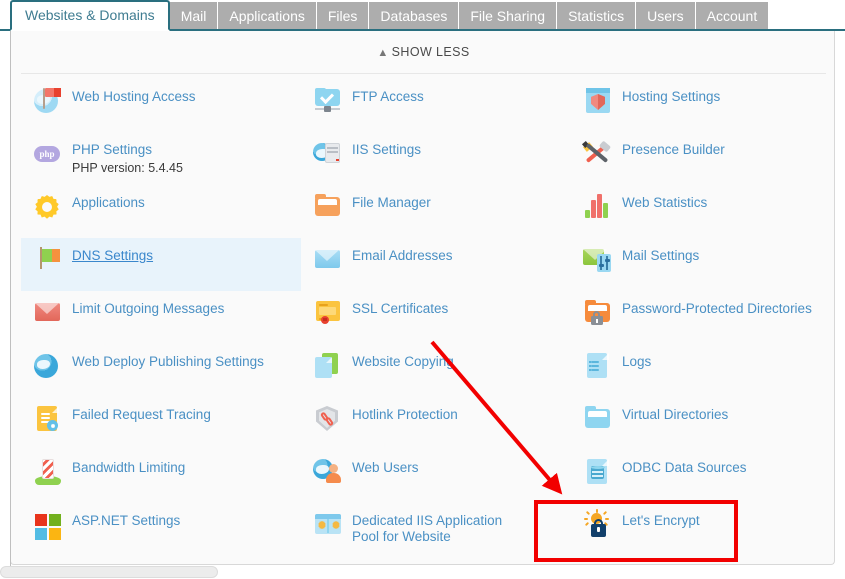  What do you see at coordinates (161, 105) in the screenshot?
I see `tool-item-web-hosting-access: Web Hosting Access` at bounding box center [161, 105].